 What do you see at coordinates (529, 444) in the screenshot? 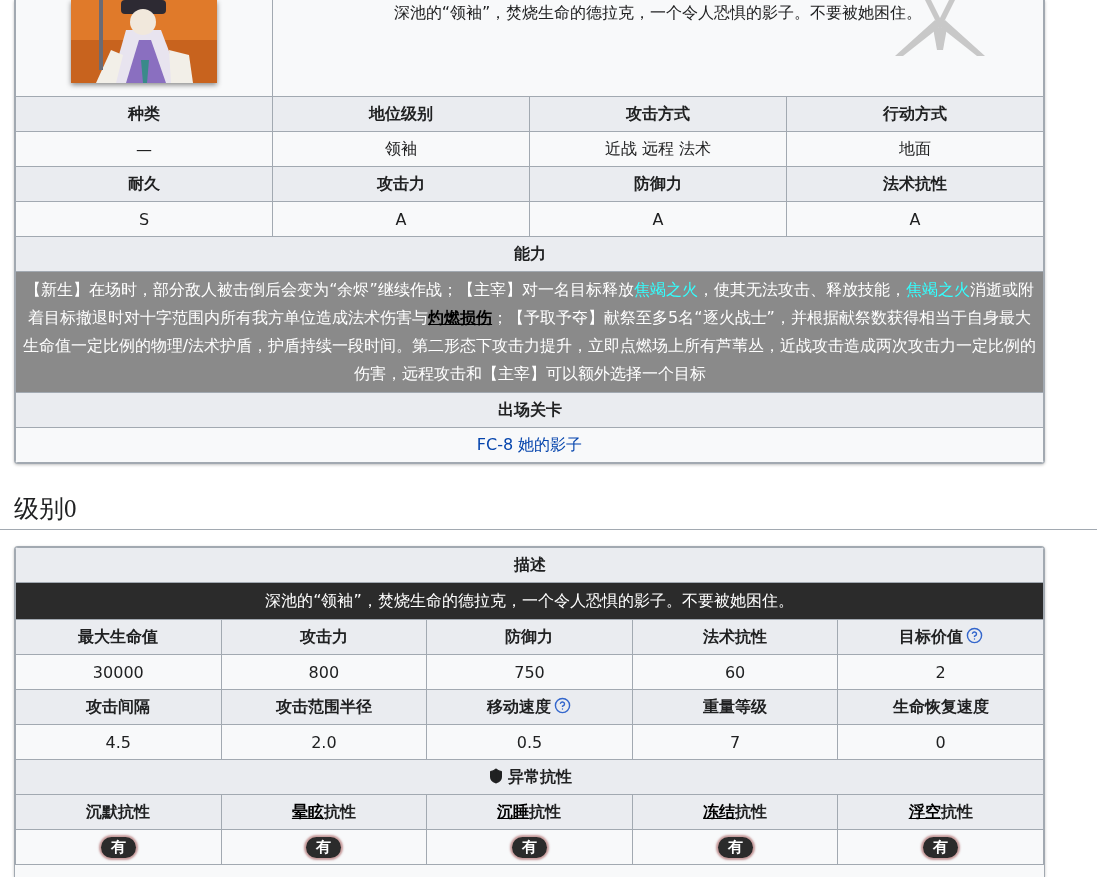
I see `stage-link: FC-8 她的影子` at bounding box center [529, 444].